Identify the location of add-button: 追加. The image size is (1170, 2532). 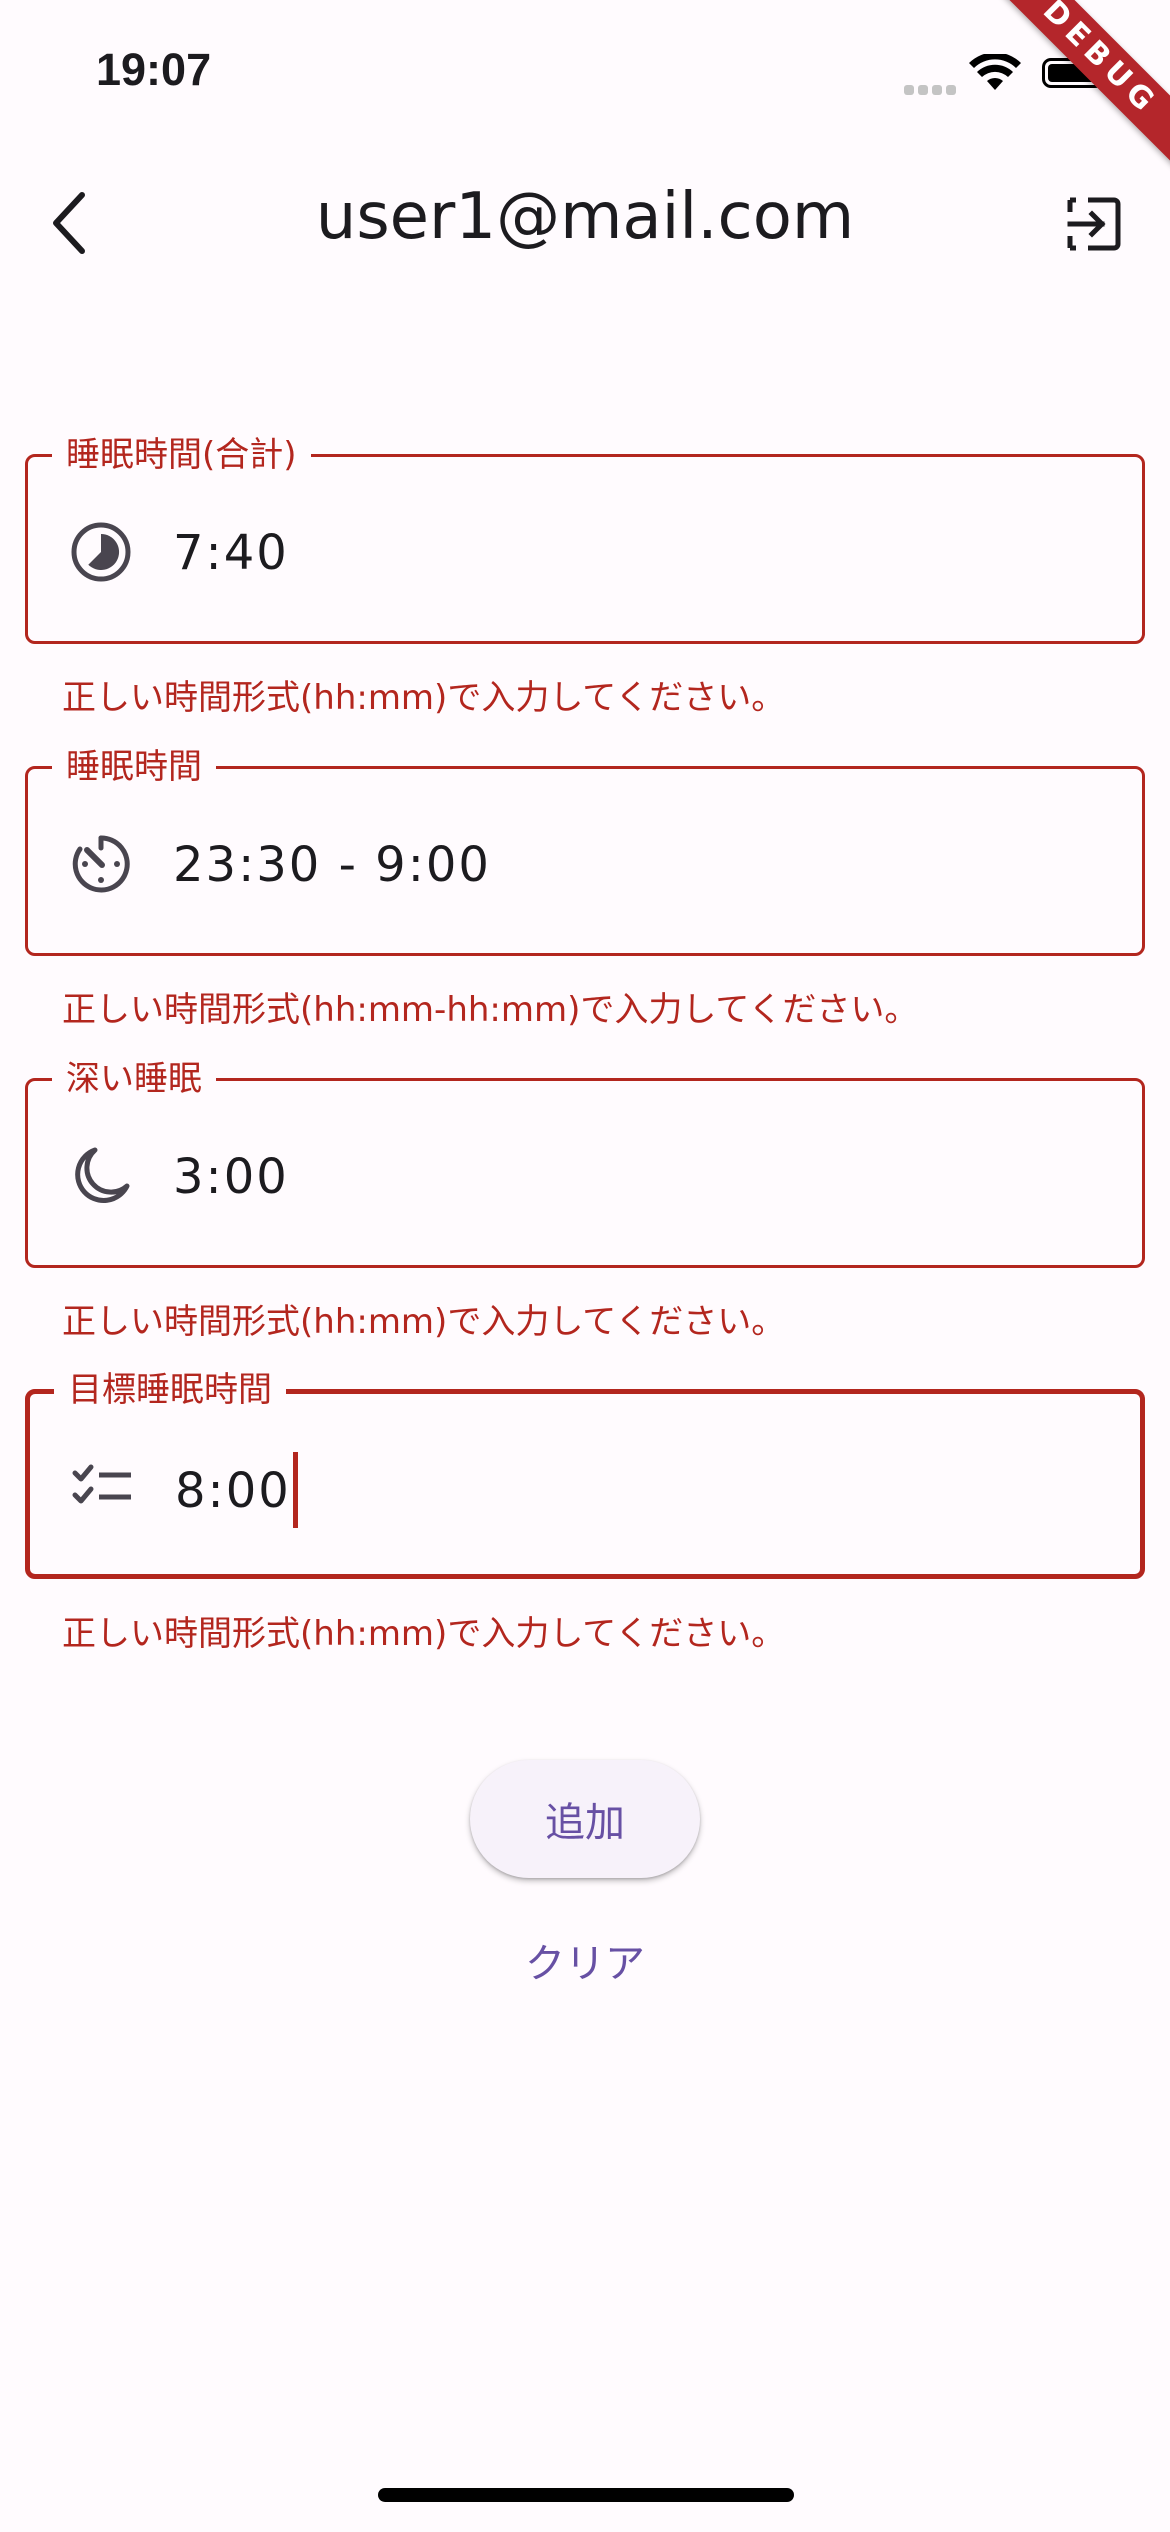
(585, 1819).